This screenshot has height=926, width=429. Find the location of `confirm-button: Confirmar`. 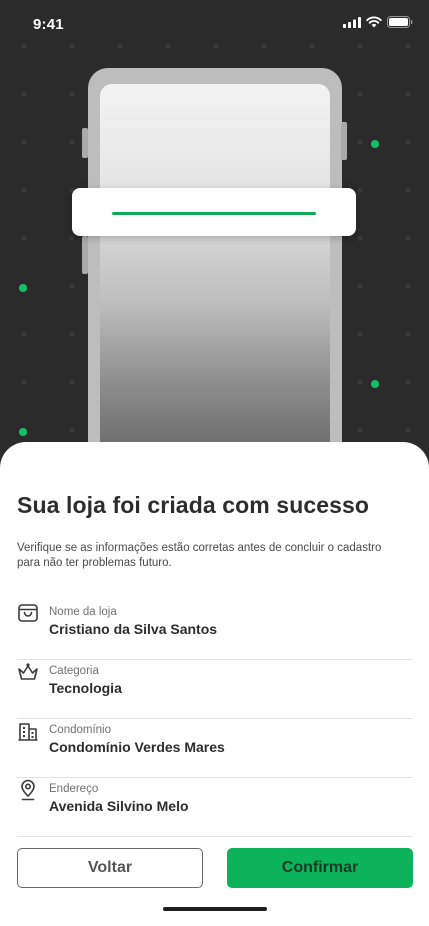

confirm-button: Confirmar is located at coordinates (320, 868).